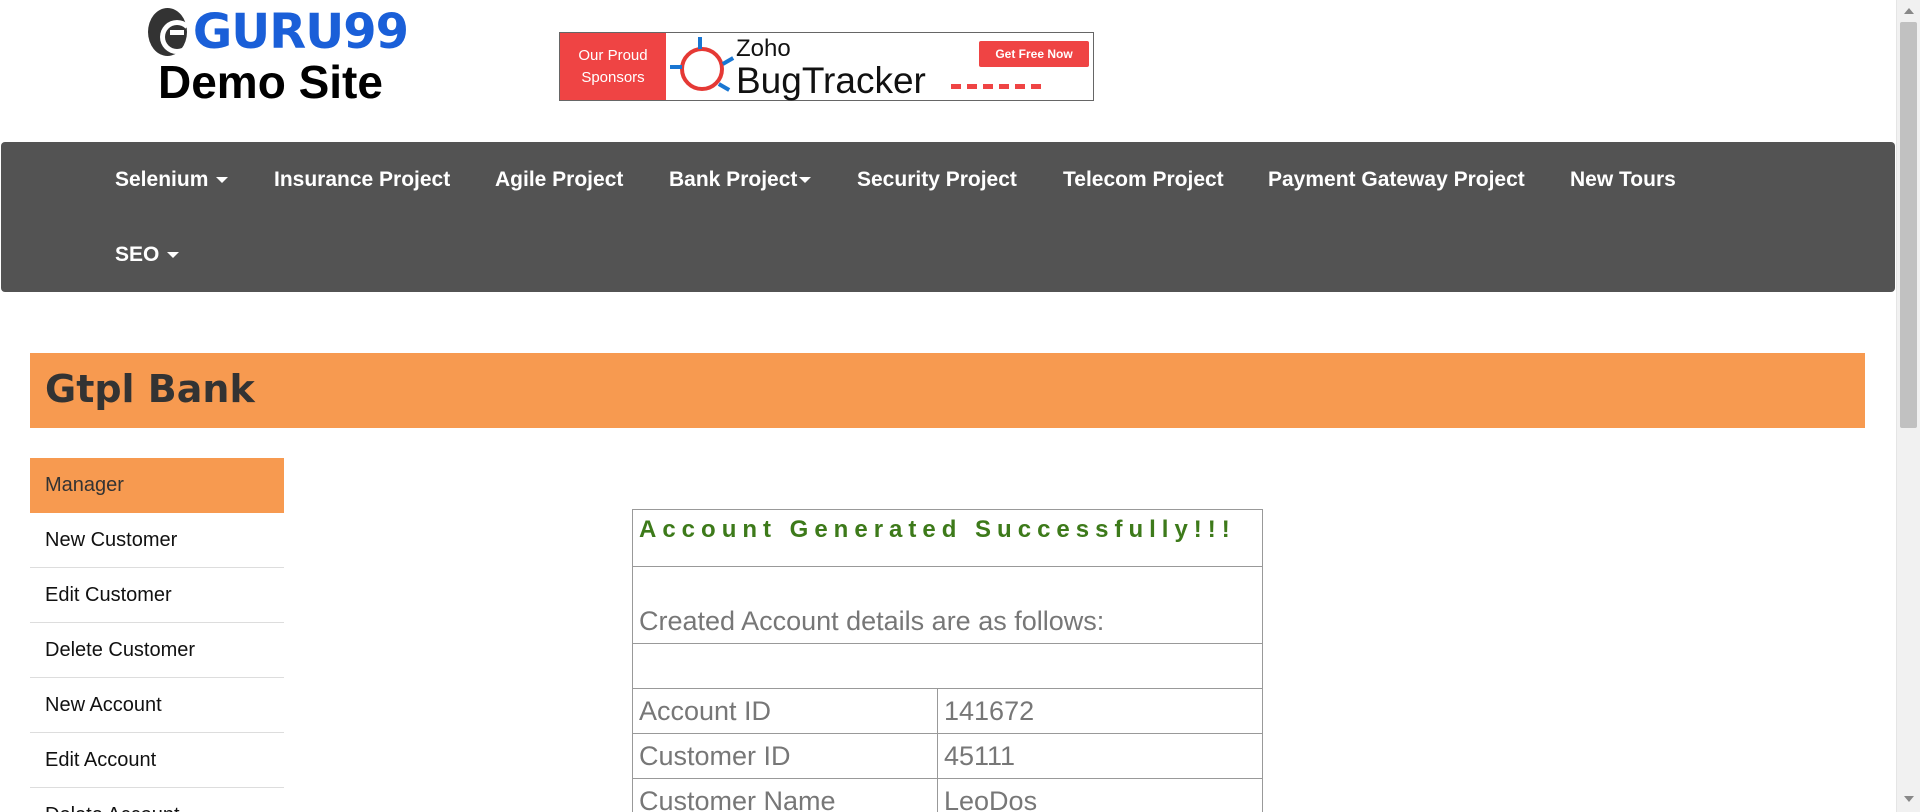 Image resolution: width=1920 pixels, height=812 pixels. Describe the element at coordinates (150, 389) in the screenshot. I see `bank-title: Gtpl Bank` at that location.